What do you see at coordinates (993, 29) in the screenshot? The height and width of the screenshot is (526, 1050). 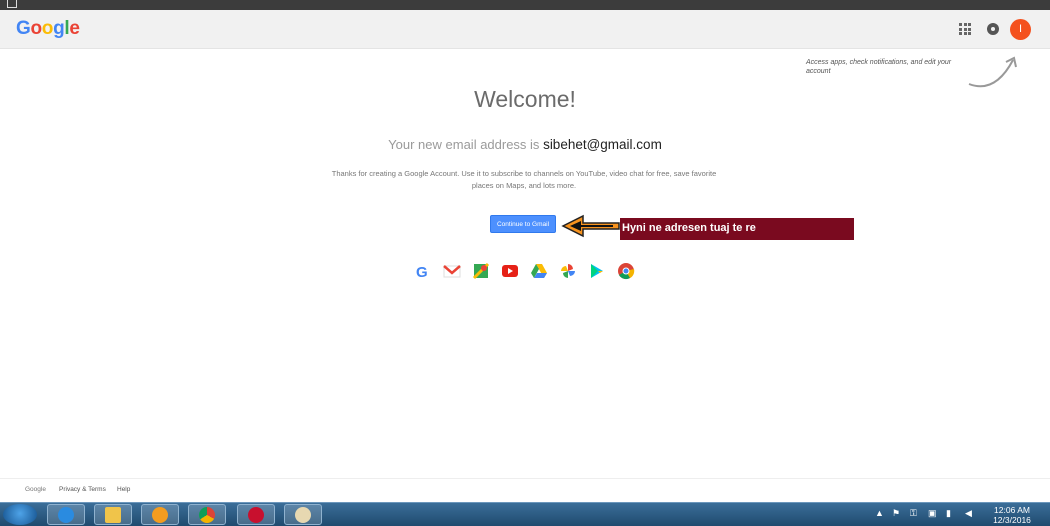 I see `notifications-icon` at bounding box center [993, 29].